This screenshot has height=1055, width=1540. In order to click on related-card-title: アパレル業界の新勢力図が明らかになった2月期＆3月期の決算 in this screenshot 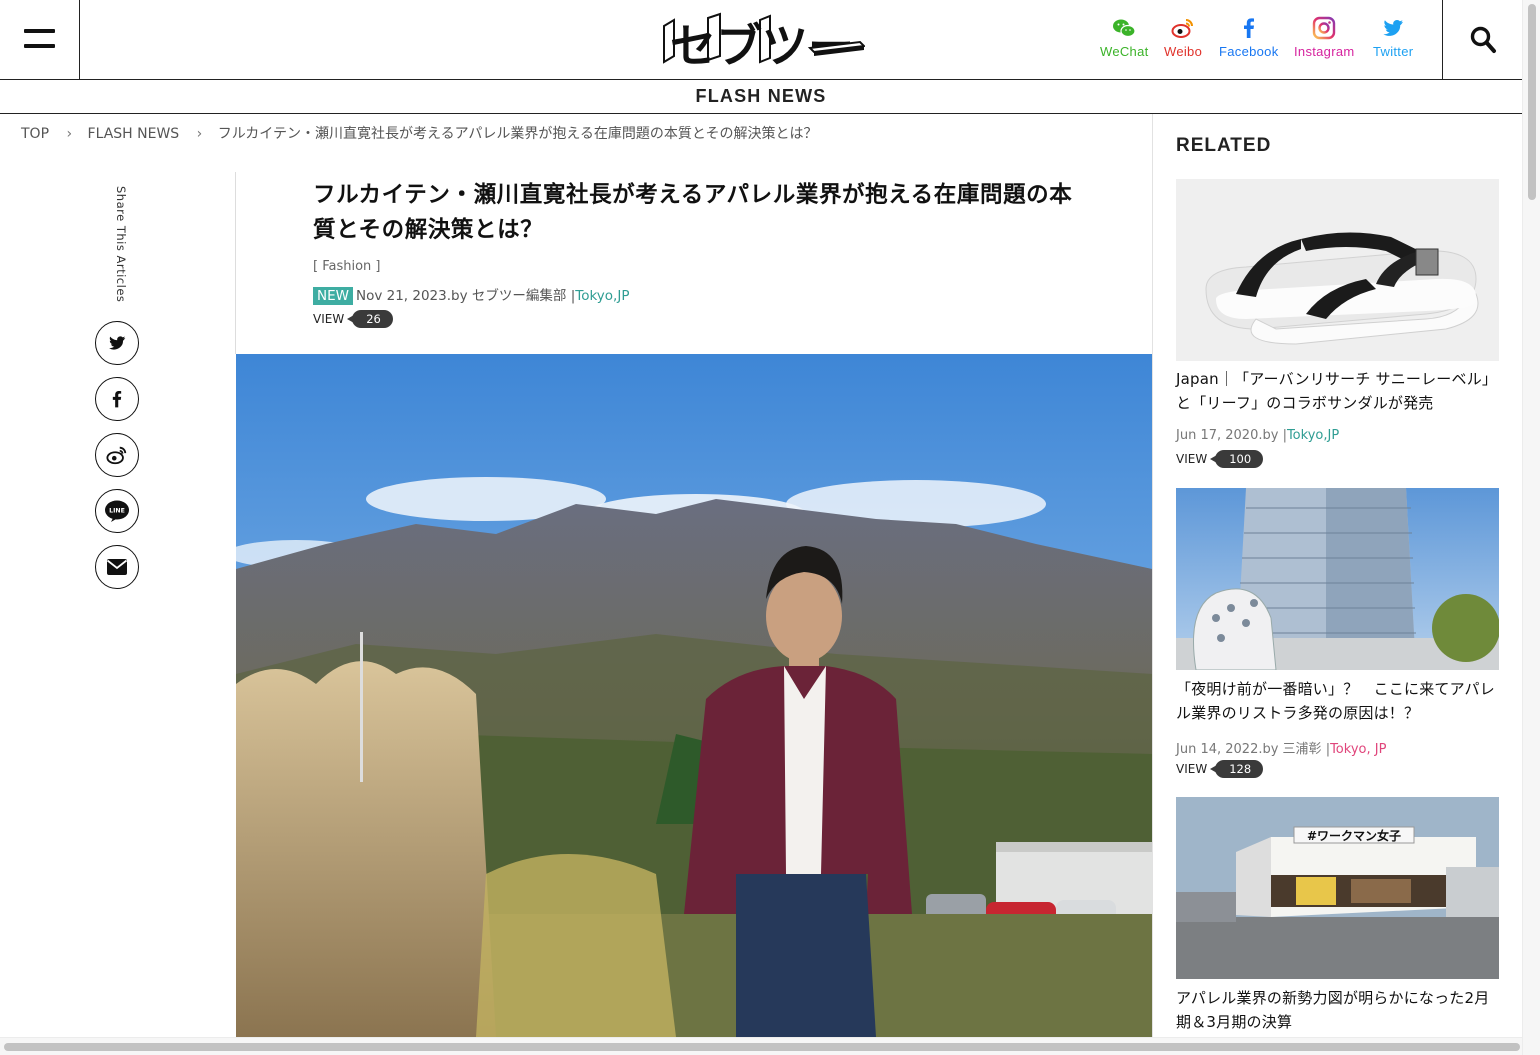, I will do `click(1338, 1010)`.